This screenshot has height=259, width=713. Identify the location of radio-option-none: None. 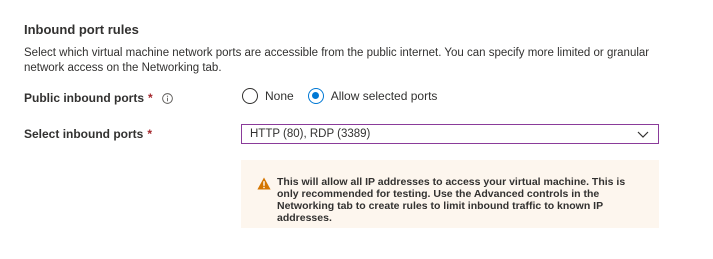
(268, 96).